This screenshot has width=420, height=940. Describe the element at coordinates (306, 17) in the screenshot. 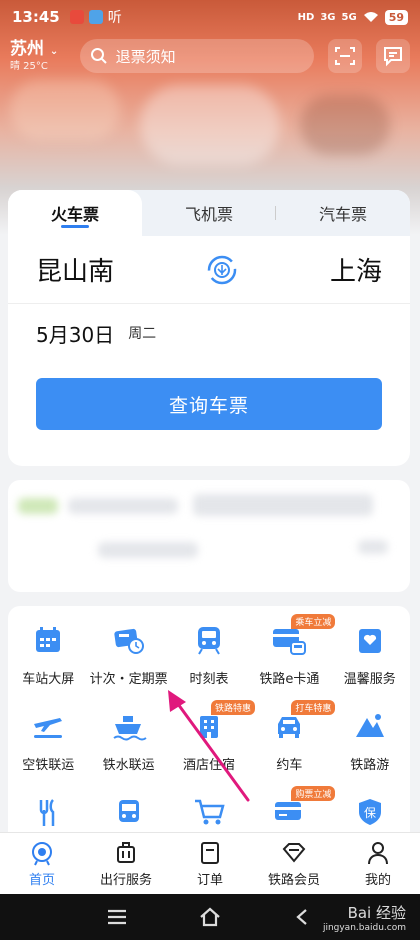

I see `hd-indicator: HD` at that location.